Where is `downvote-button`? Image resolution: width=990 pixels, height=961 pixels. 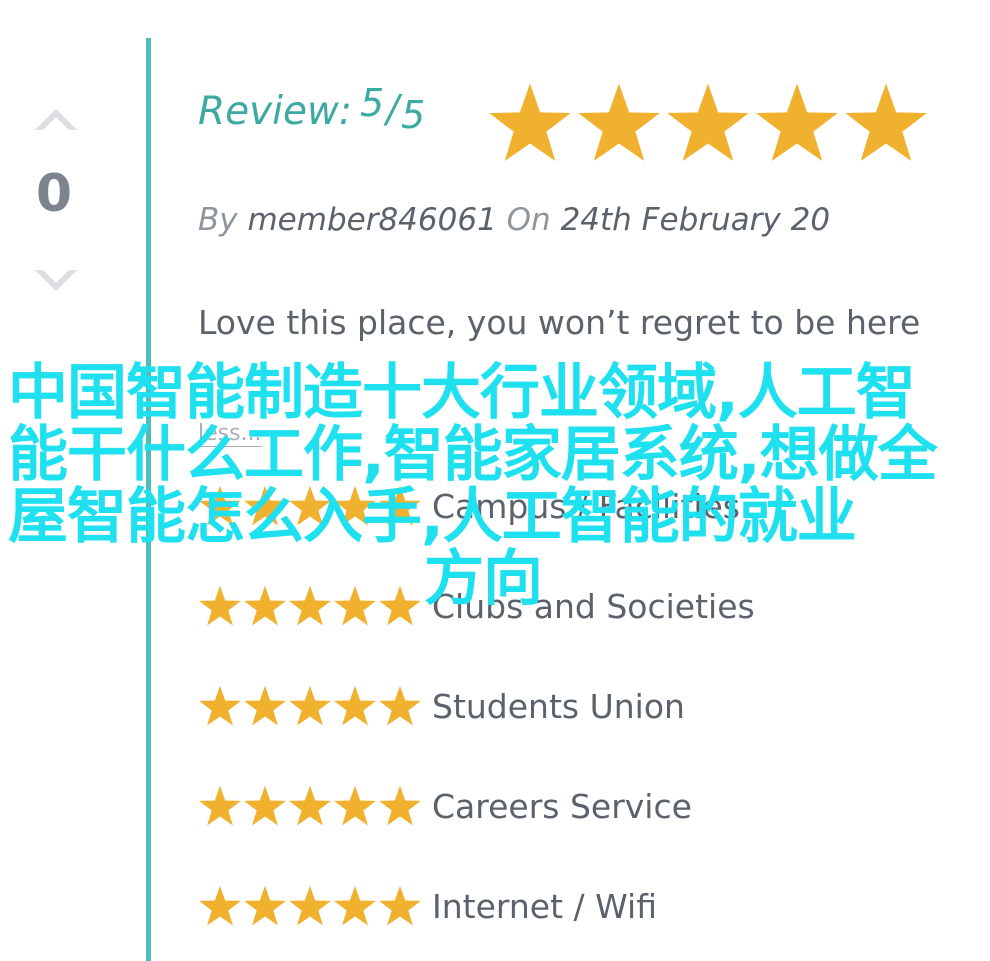 downvote-button is located at coordinates (56, 282).